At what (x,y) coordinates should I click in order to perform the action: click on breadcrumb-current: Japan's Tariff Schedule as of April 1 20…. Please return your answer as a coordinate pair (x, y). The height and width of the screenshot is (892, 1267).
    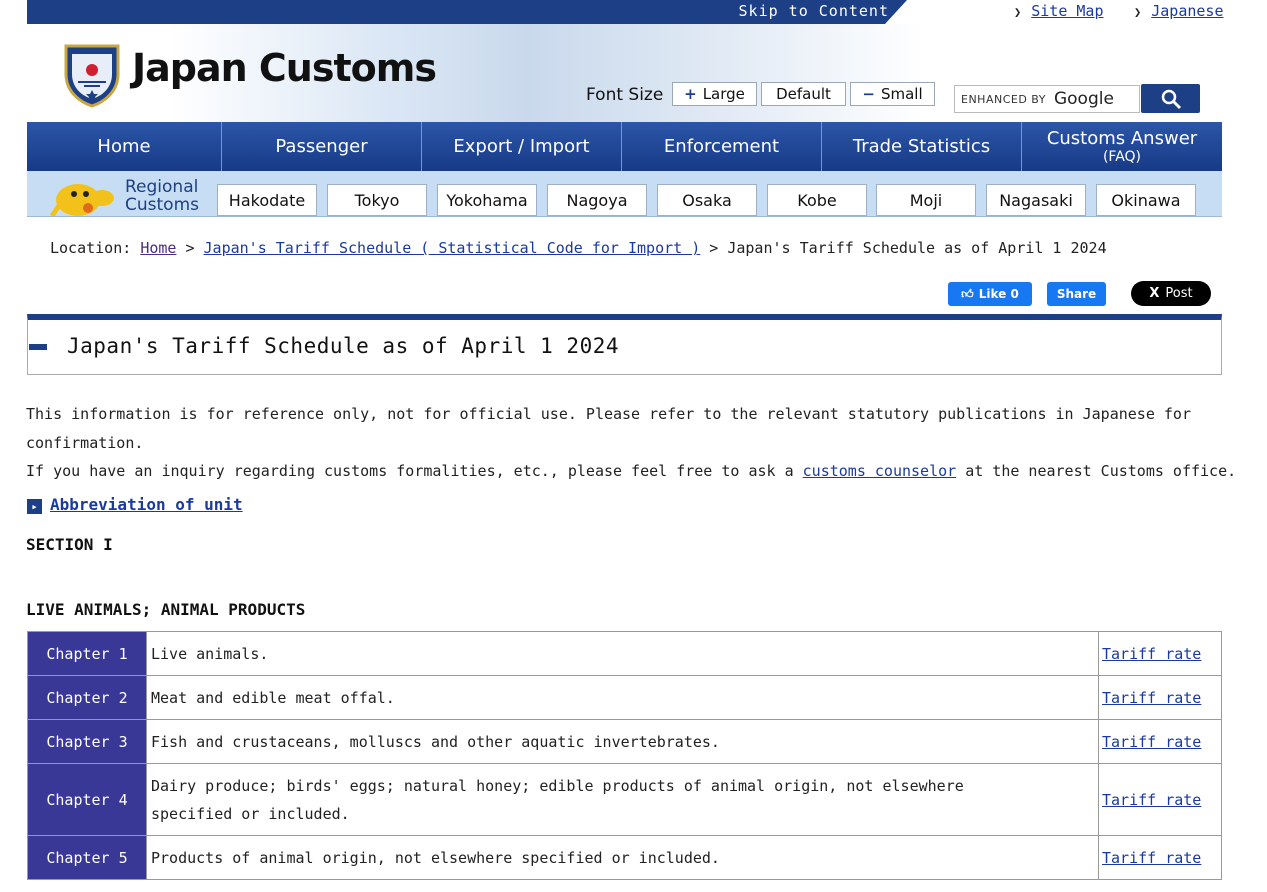
    Looking at the image, I should click on (917, 248).